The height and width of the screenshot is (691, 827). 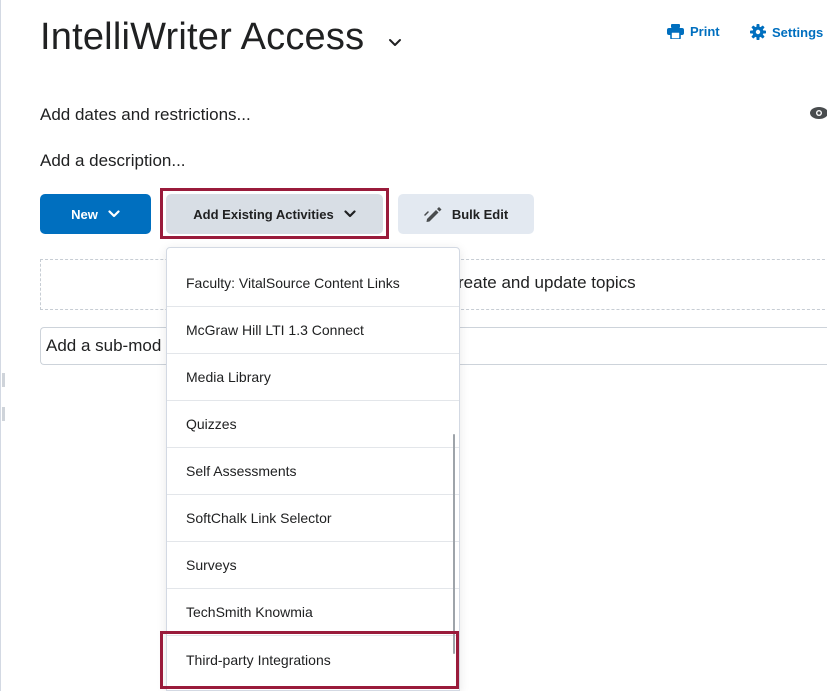 I want to click on menu-item-self-assessments: Self Assessments, so click(x=313, y=471).